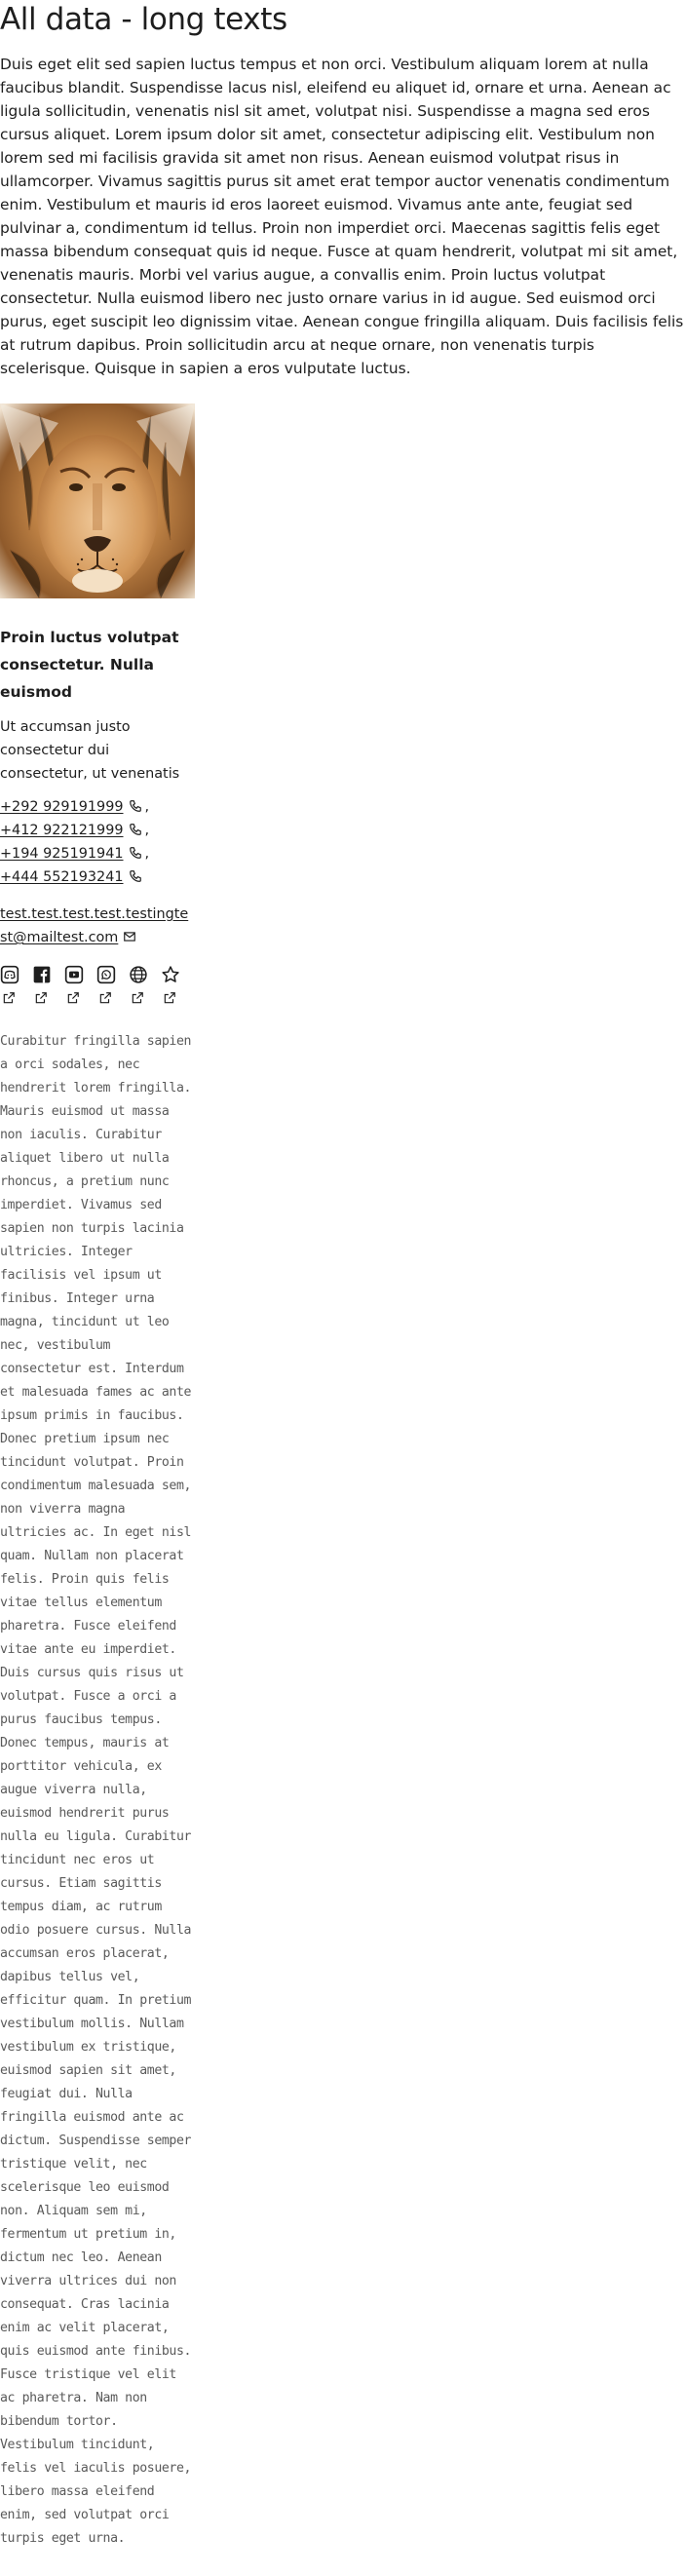 The width and height of the screenshot is (686, 2576). Describe the element at coordinates (130, 937) in the screenshot. I see `mail-icon` at that location.